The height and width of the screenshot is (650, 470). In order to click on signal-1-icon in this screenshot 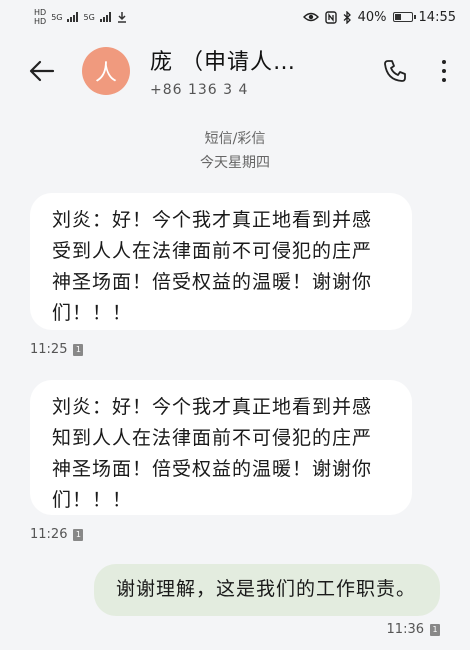, I will do `click(73, 17)`.